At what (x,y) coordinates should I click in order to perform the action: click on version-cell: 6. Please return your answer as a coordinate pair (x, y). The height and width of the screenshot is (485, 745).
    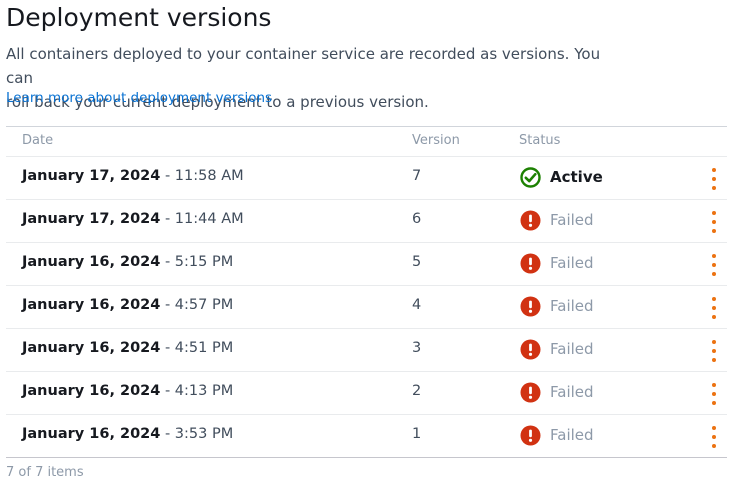
    Looking at the image, I should click on (417, 219).